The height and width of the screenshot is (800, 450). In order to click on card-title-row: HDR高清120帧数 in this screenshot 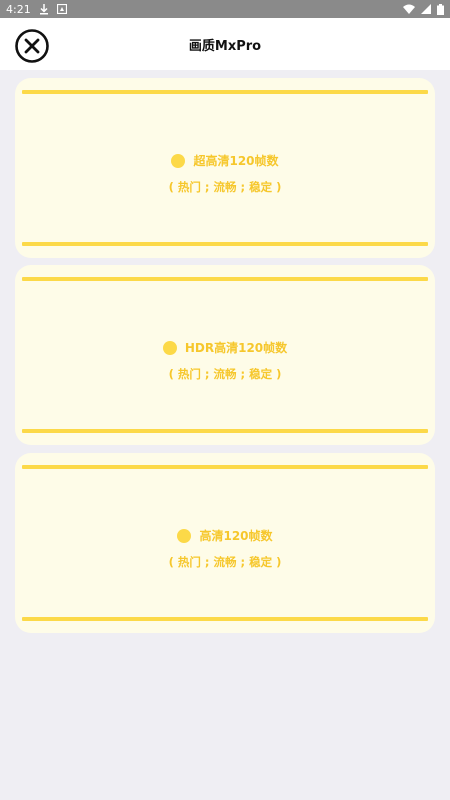, I will do `click(225, 347)`.